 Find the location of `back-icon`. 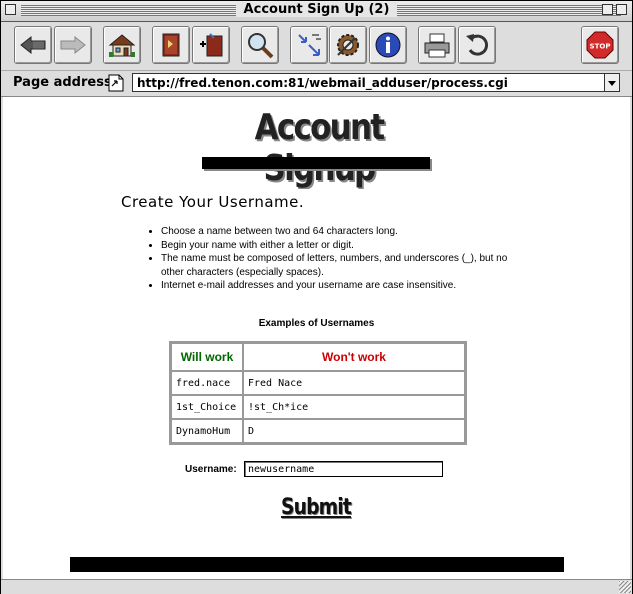

back-icon is located at coordinates (33, 45).